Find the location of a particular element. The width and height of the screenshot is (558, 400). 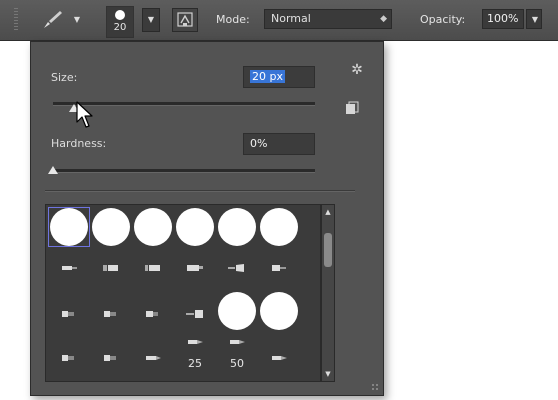

size-input: 20 px is located at coordinates (279, 77).